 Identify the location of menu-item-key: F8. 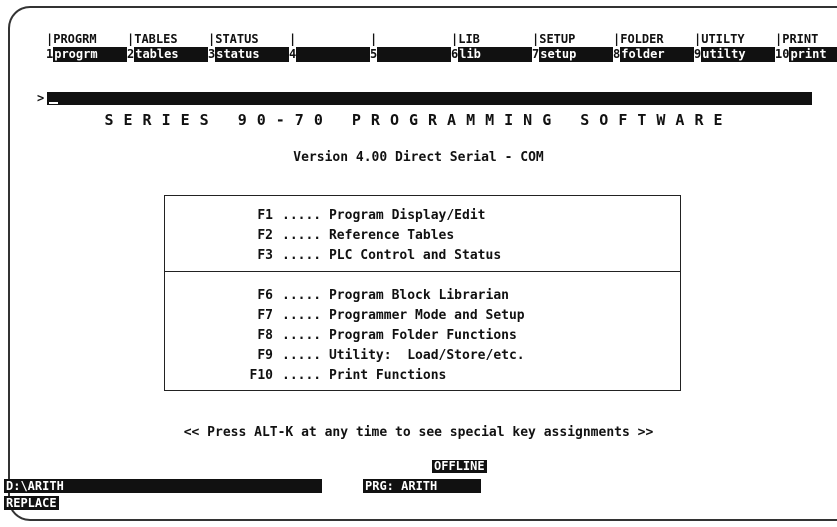
(265, 335).